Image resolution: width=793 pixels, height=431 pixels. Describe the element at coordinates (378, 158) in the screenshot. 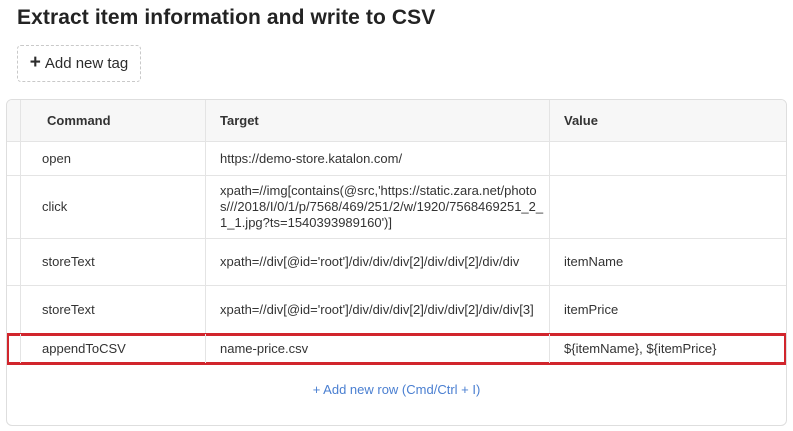

I see `target-cell: https://demo-store.katalon.com/` at that location.